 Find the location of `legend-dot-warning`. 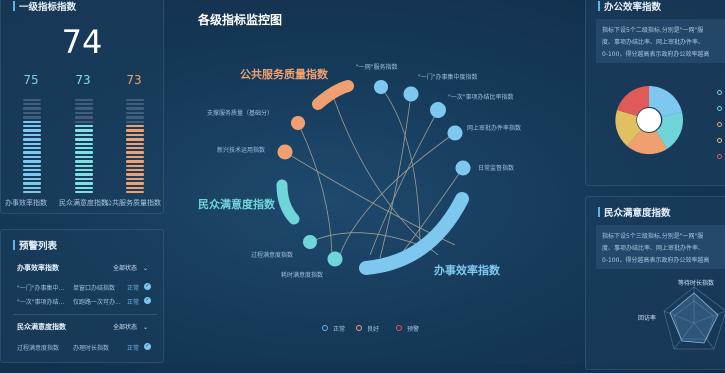

legend-dot-warning is located at coordinates (399, 328).